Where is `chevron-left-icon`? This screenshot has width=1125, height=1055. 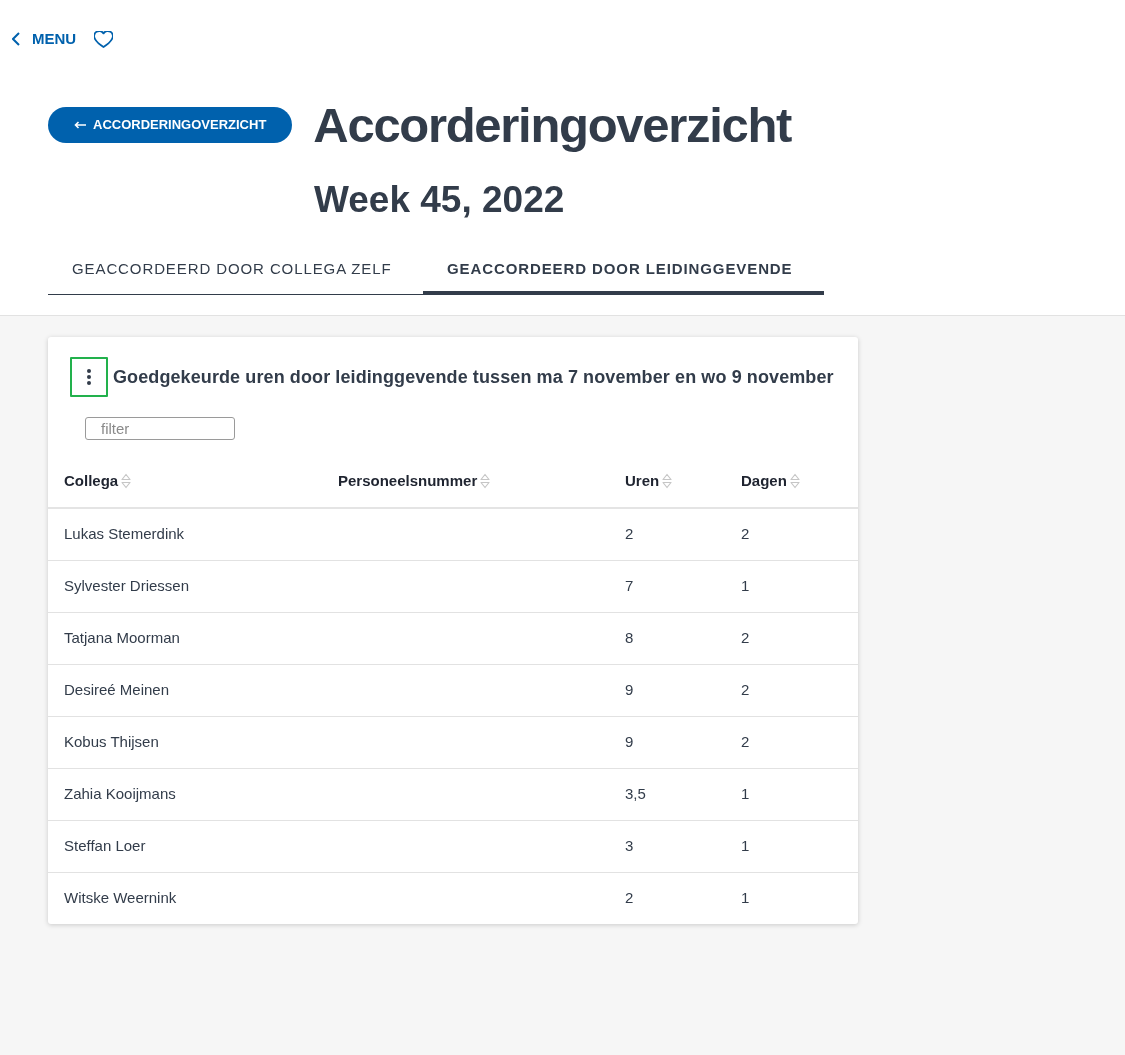
chevron-left-icon is located at coordinates (16, 39).